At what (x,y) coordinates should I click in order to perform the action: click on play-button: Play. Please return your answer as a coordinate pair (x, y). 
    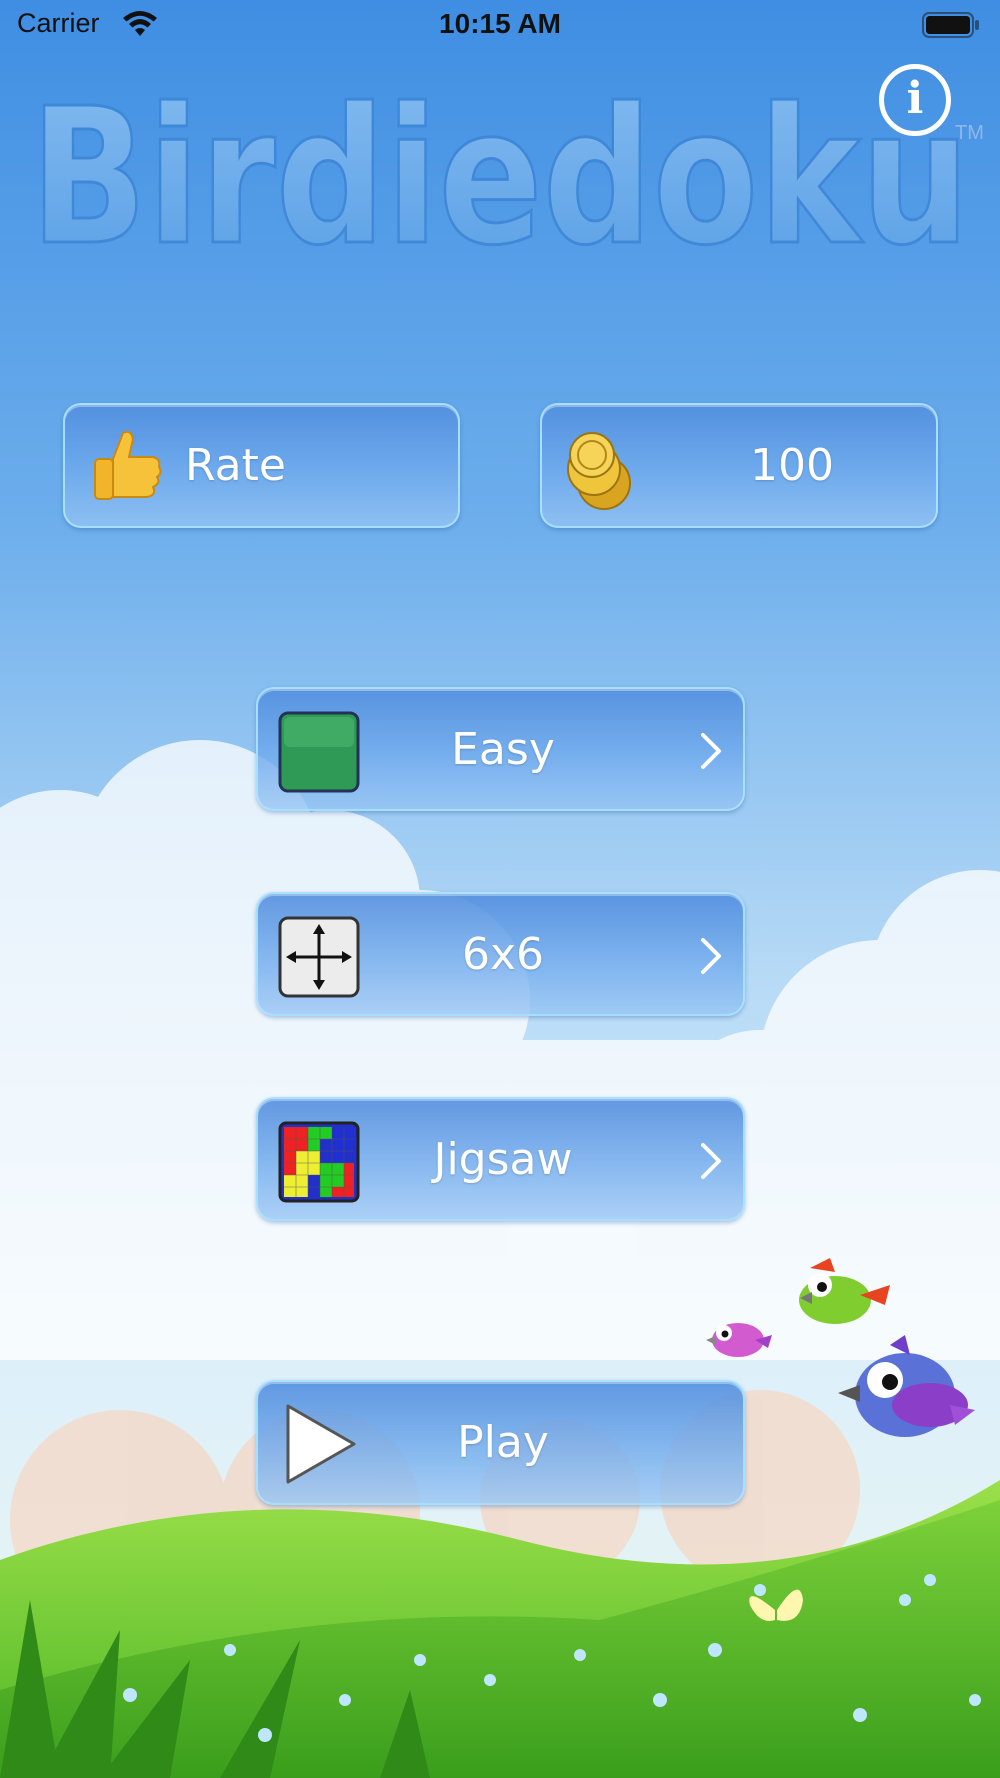
    Looking at the image, I should click on (500, 1442).